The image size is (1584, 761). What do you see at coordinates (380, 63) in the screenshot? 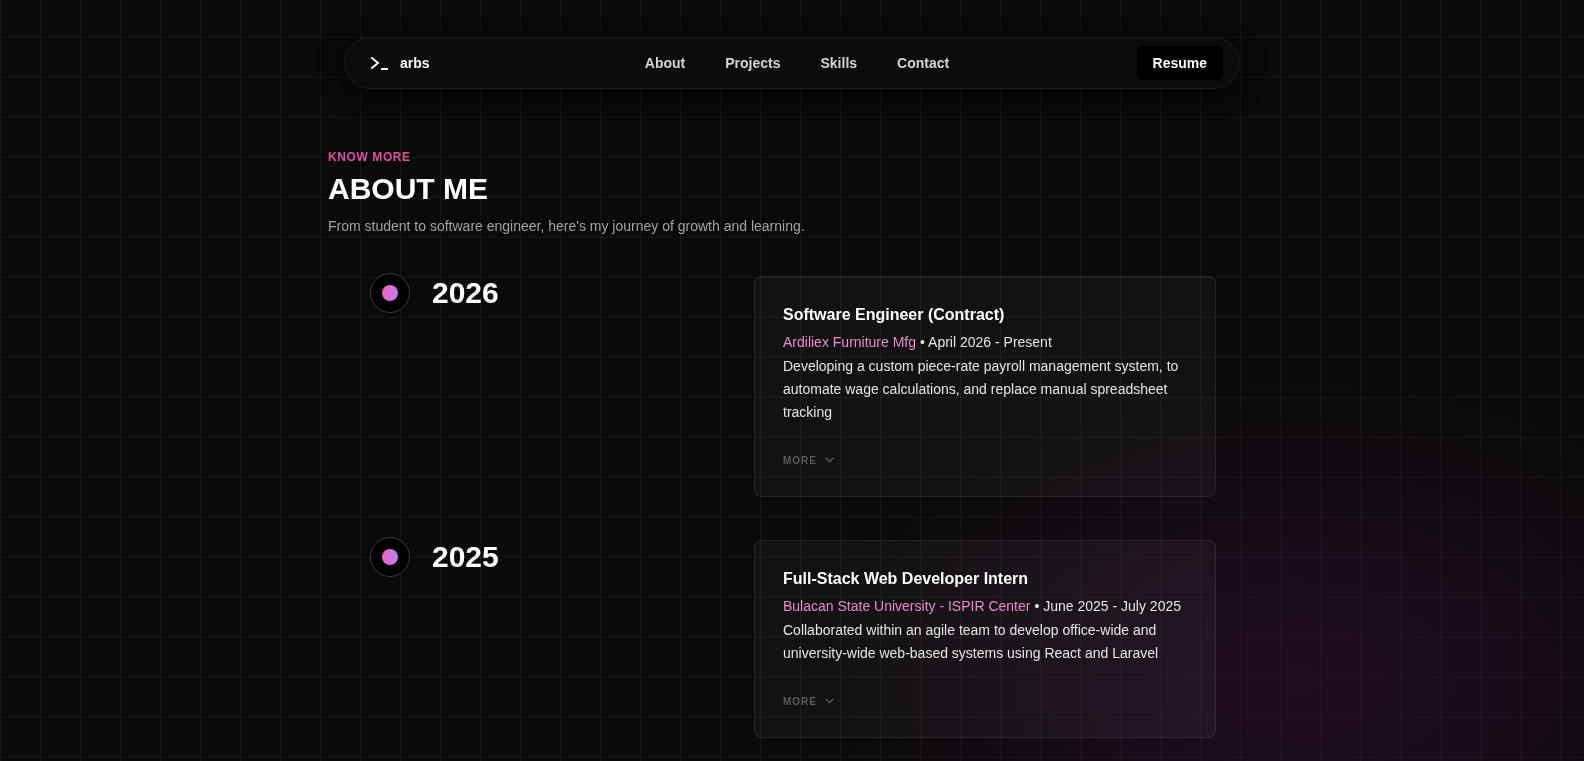
I see `terminal-prompt-icon` at bounding box center [380, 63].